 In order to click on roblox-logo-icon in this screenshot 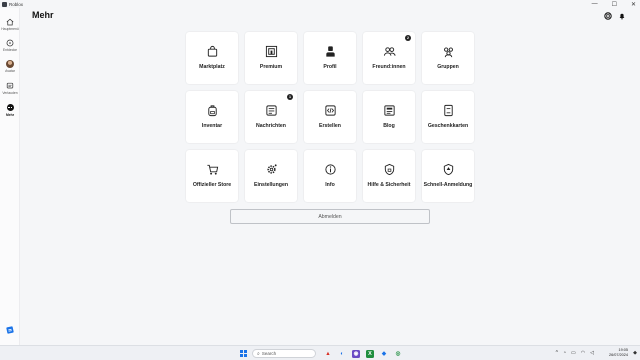, I will do `click(10, 330)`.